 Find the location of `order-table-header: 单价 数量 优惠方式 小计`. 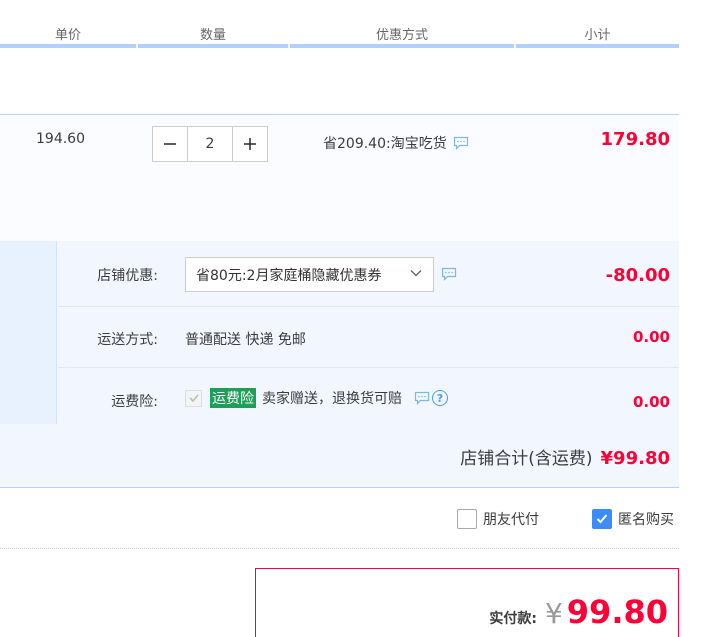

order-table-header: 单价 数量 优惠方式 小计 is located at coordinates (339, 24).